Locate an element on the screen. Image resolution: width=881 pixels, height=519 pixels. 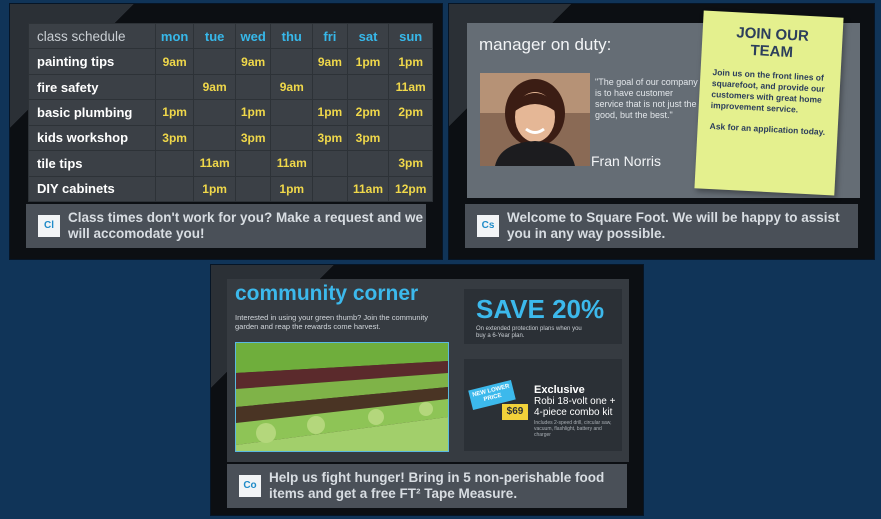
garden-image-icon is located at coordinates (342, 397).